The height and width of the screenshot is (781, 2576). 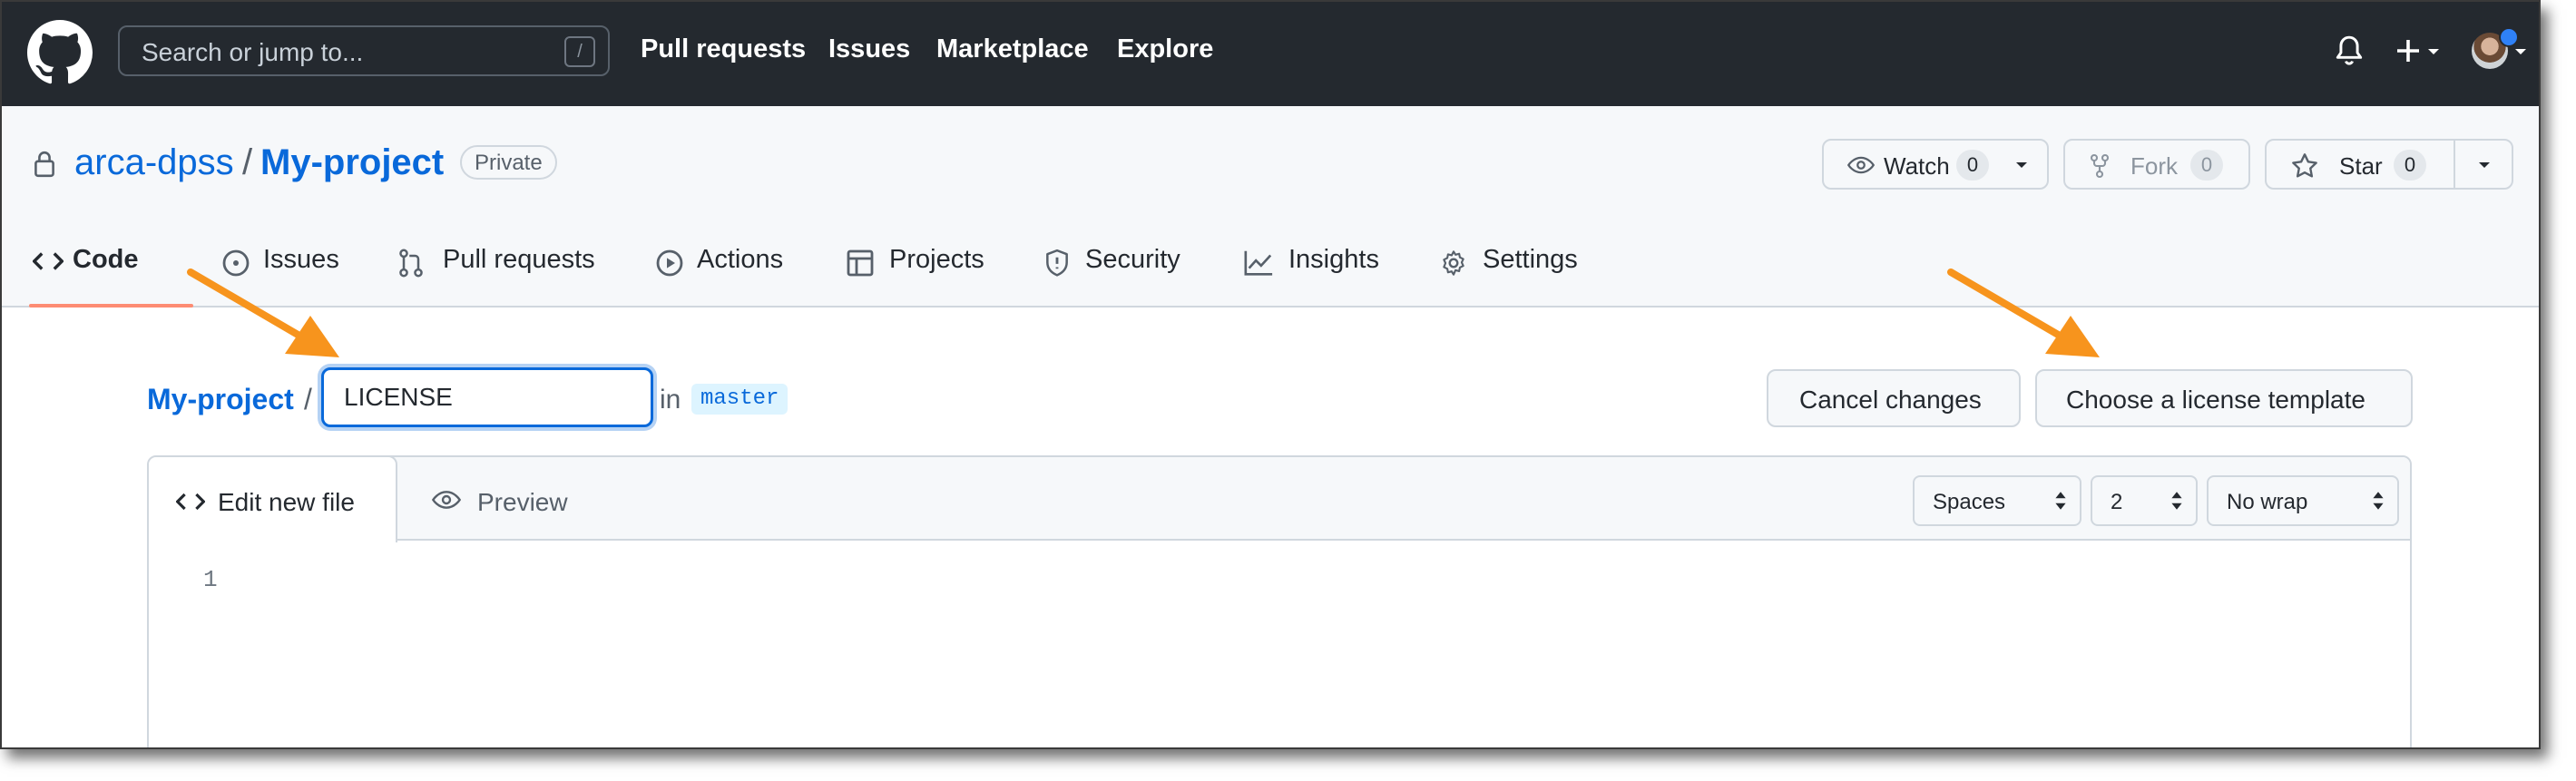 I want to click on nav-marketplace: Marketplace, so click(x=1012, y=49).